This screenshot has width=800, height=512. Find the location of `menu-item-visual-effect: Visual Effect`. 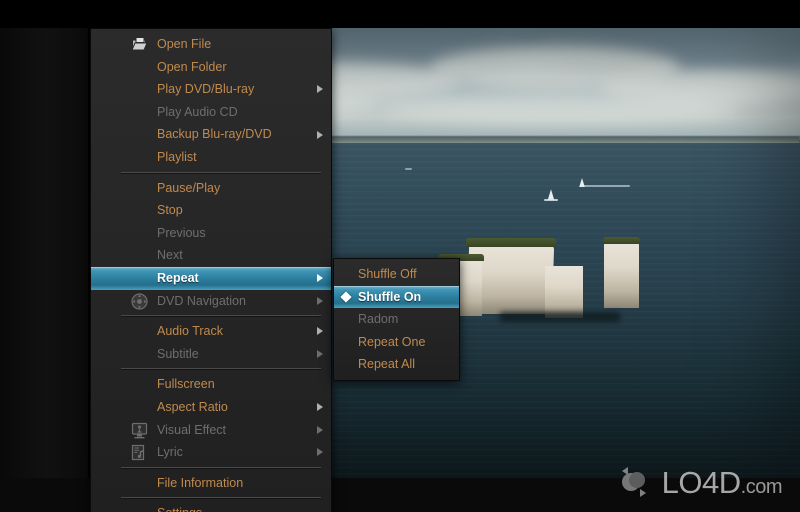

menu-item-visual-effect: Visual Effect is located at coordinates (211, 430).